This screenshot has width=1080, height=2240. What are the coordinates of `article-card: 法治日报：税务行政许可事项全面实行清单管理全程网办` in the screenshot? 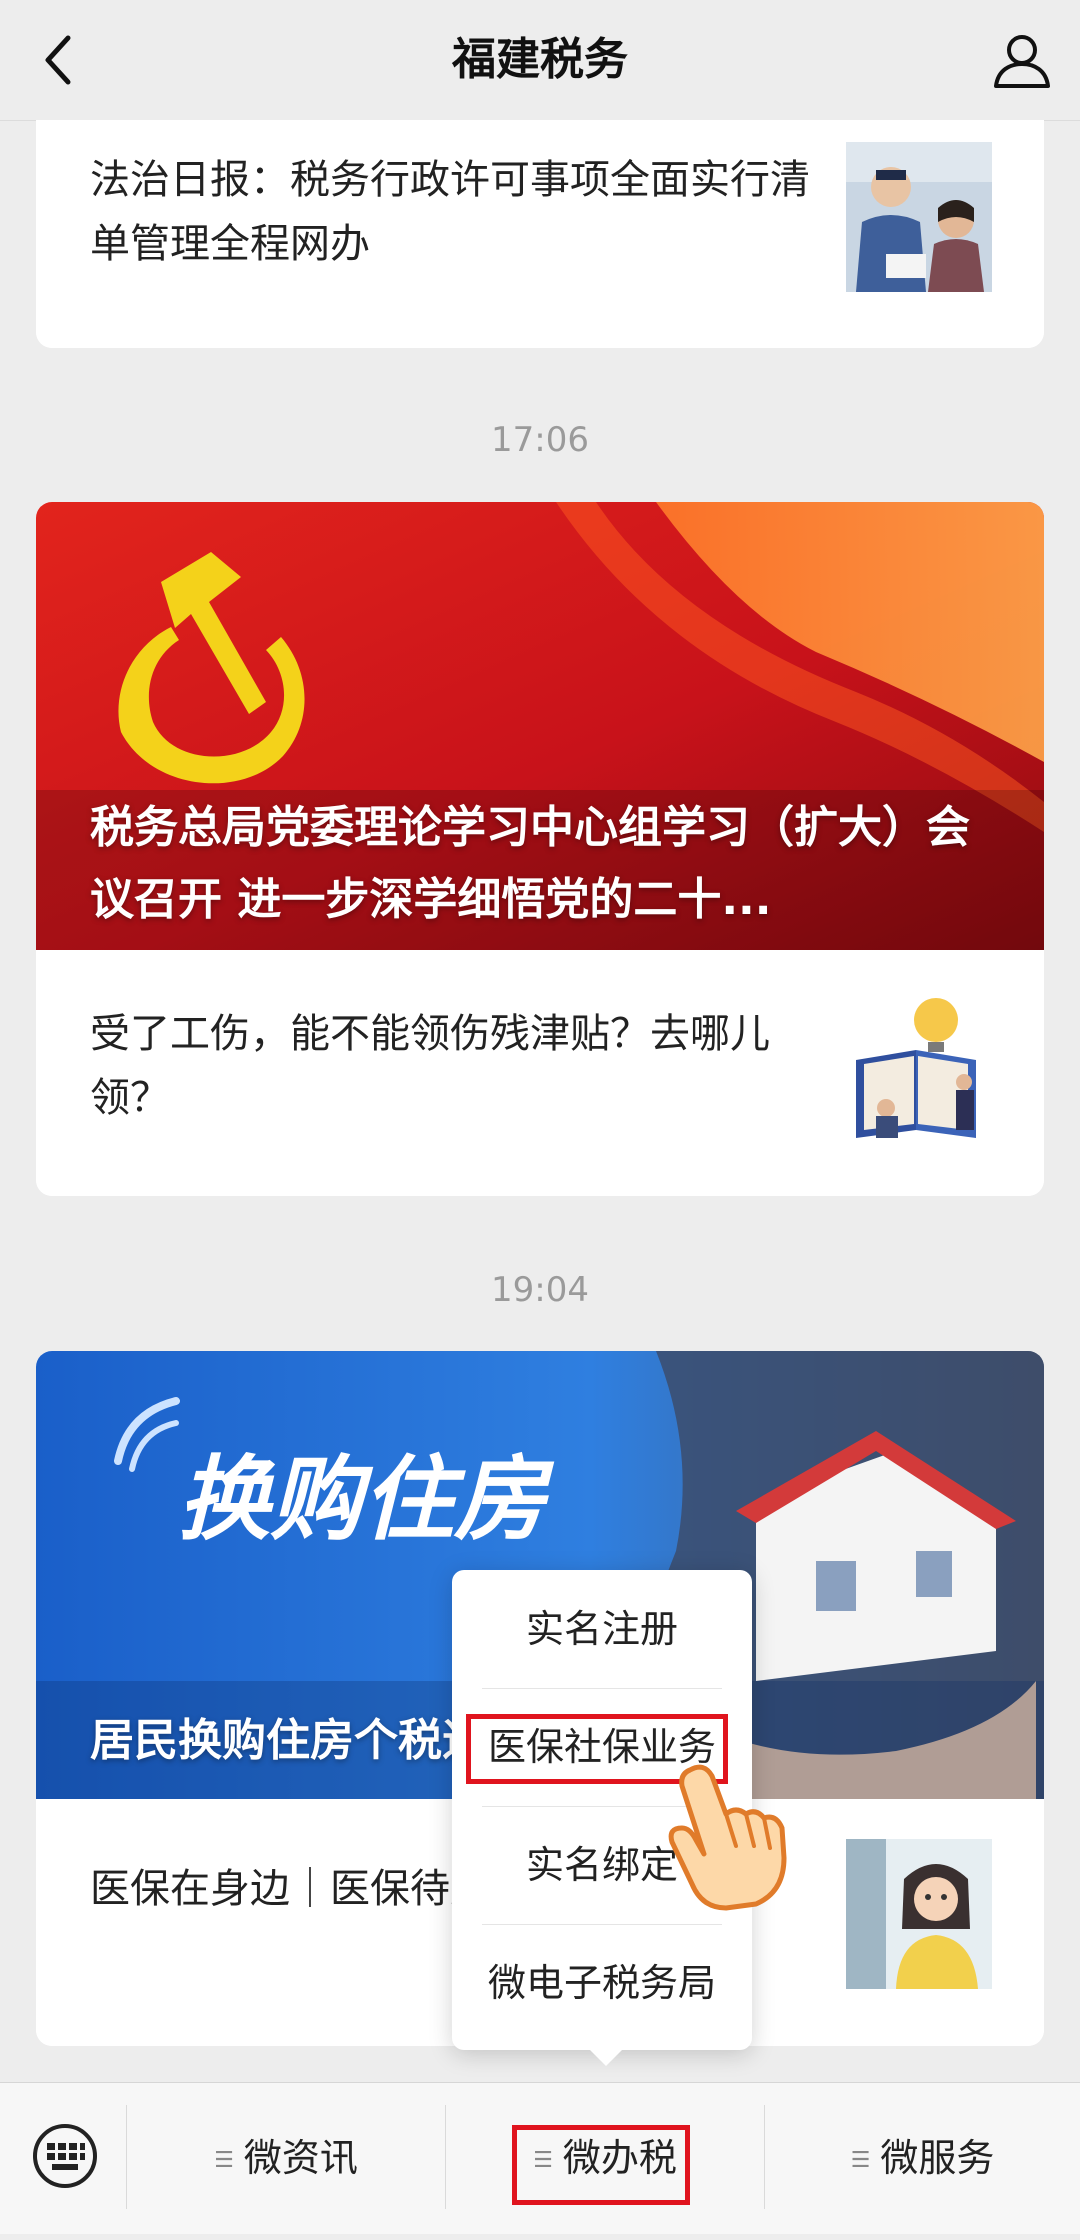 It's located at (540, 234).